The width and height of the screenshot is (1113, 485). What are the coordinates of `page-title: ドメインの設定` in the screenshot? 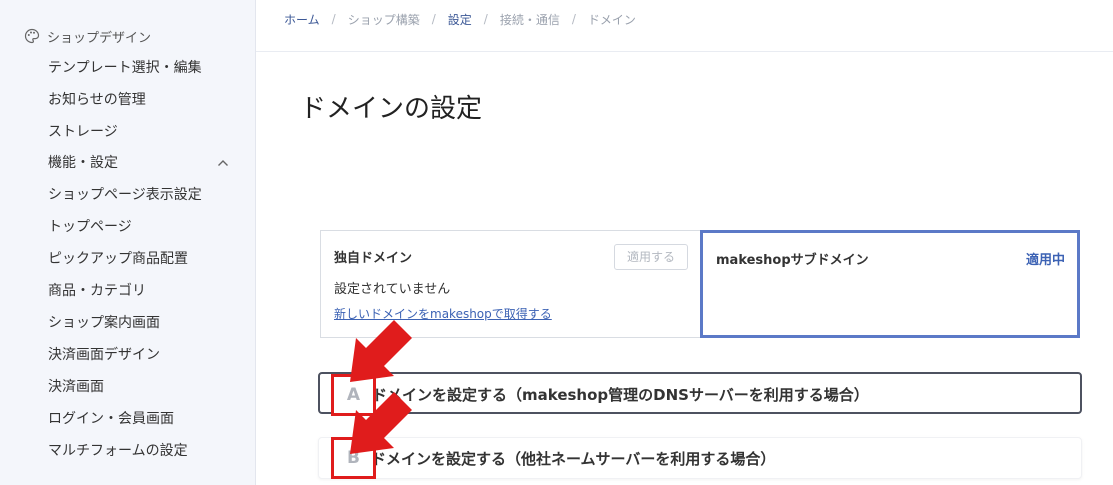 It's located at (391, 109).